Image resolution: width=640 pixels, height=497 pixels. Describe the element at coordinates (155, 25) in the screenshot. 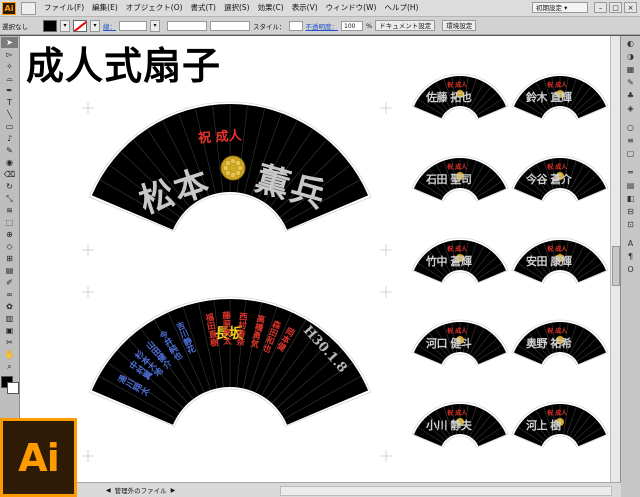

I see `stroke-weight-dropdown-icon: ▾` at that location.